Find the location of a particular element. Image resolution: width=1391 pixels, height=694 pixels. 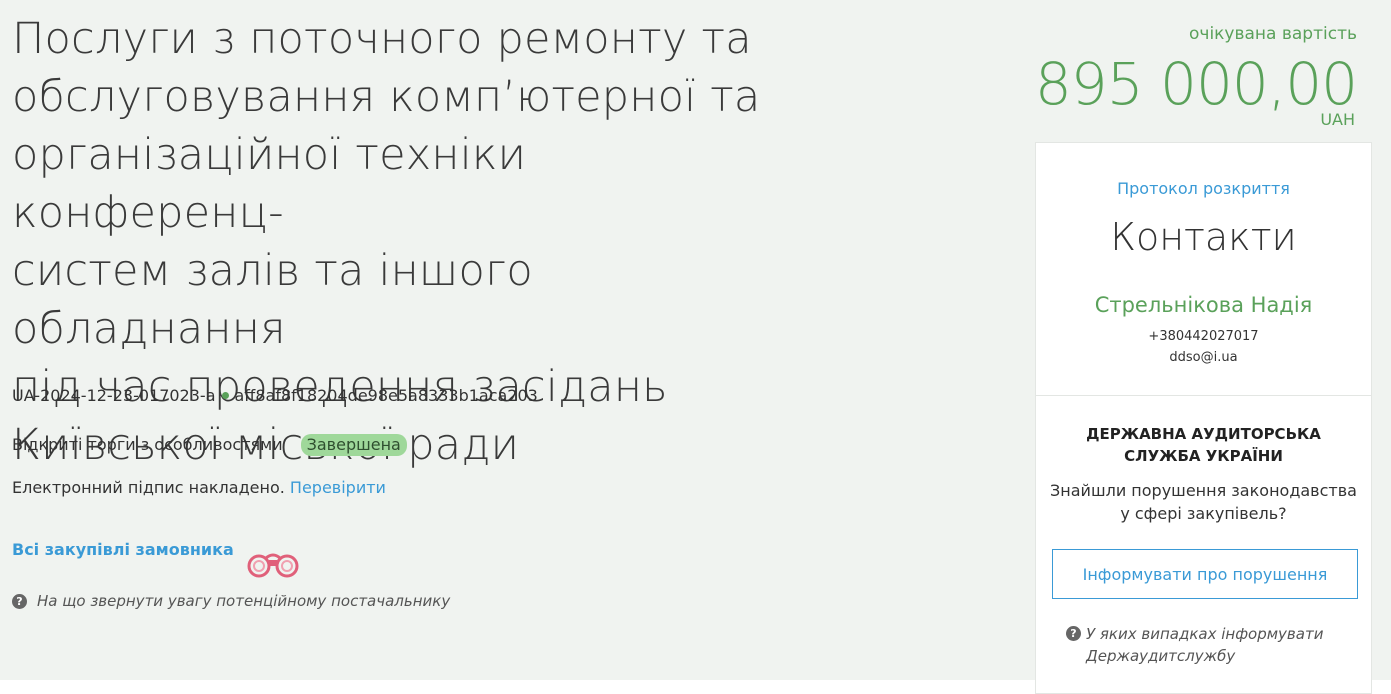

tender-title-line: Послуги з поточного ремонту та is located at coordinates (382, 39).